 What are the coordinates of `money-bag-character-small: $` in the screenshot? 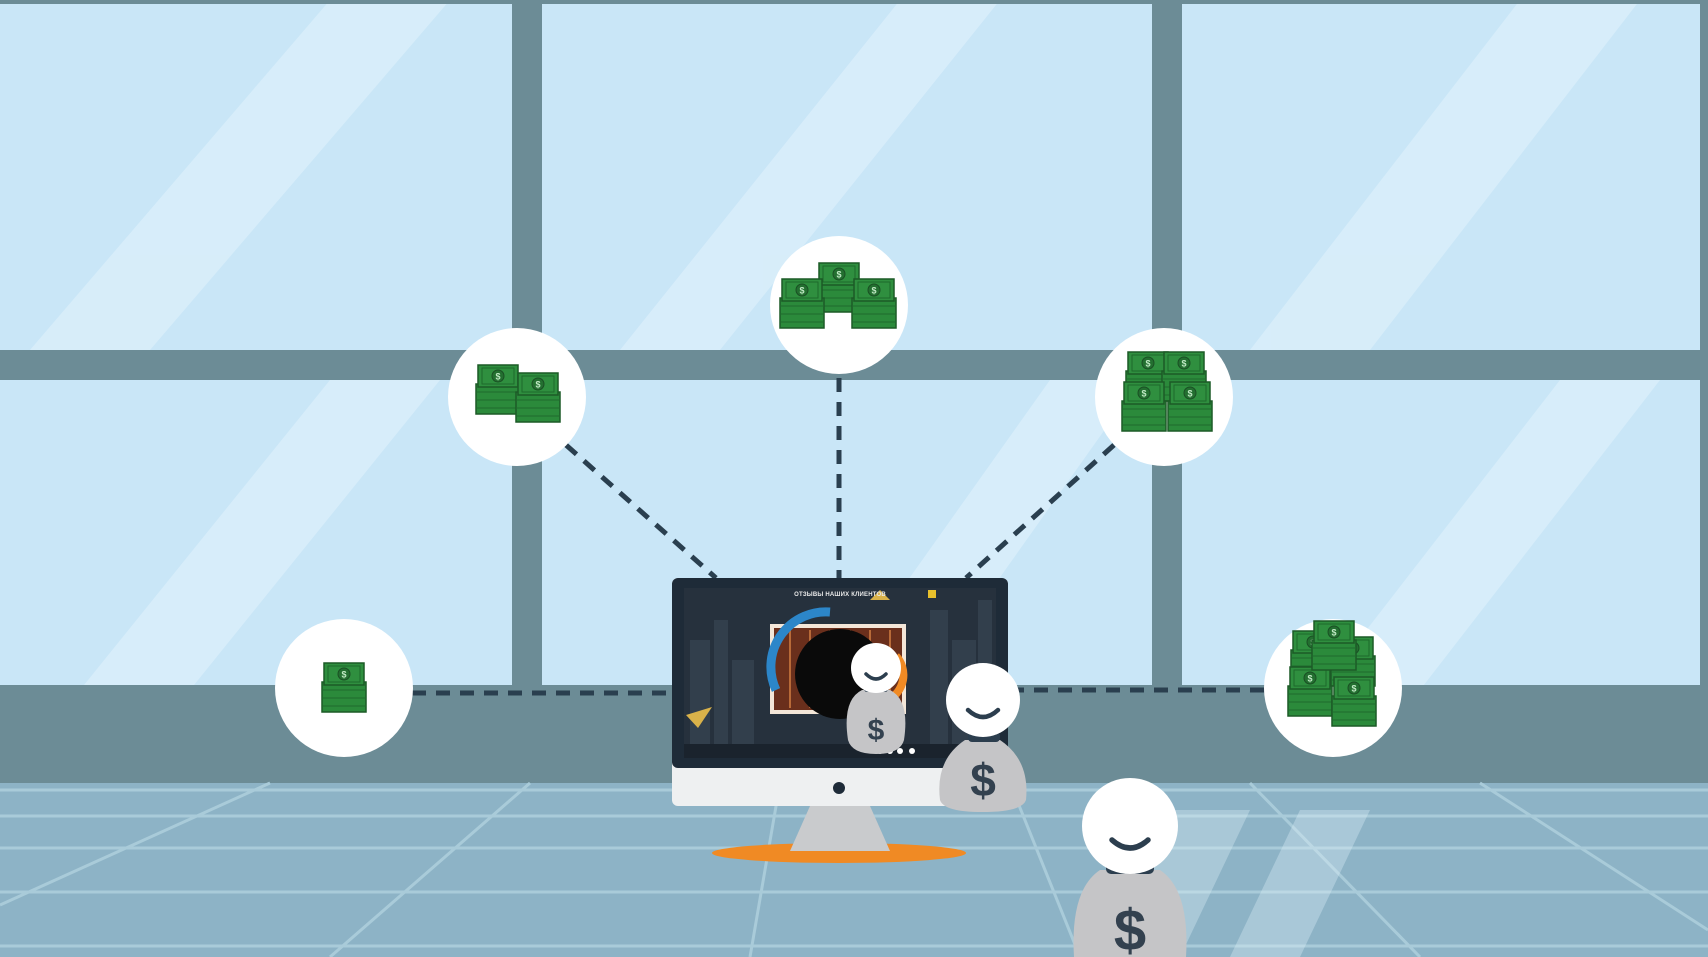 It's located at (876, 698).